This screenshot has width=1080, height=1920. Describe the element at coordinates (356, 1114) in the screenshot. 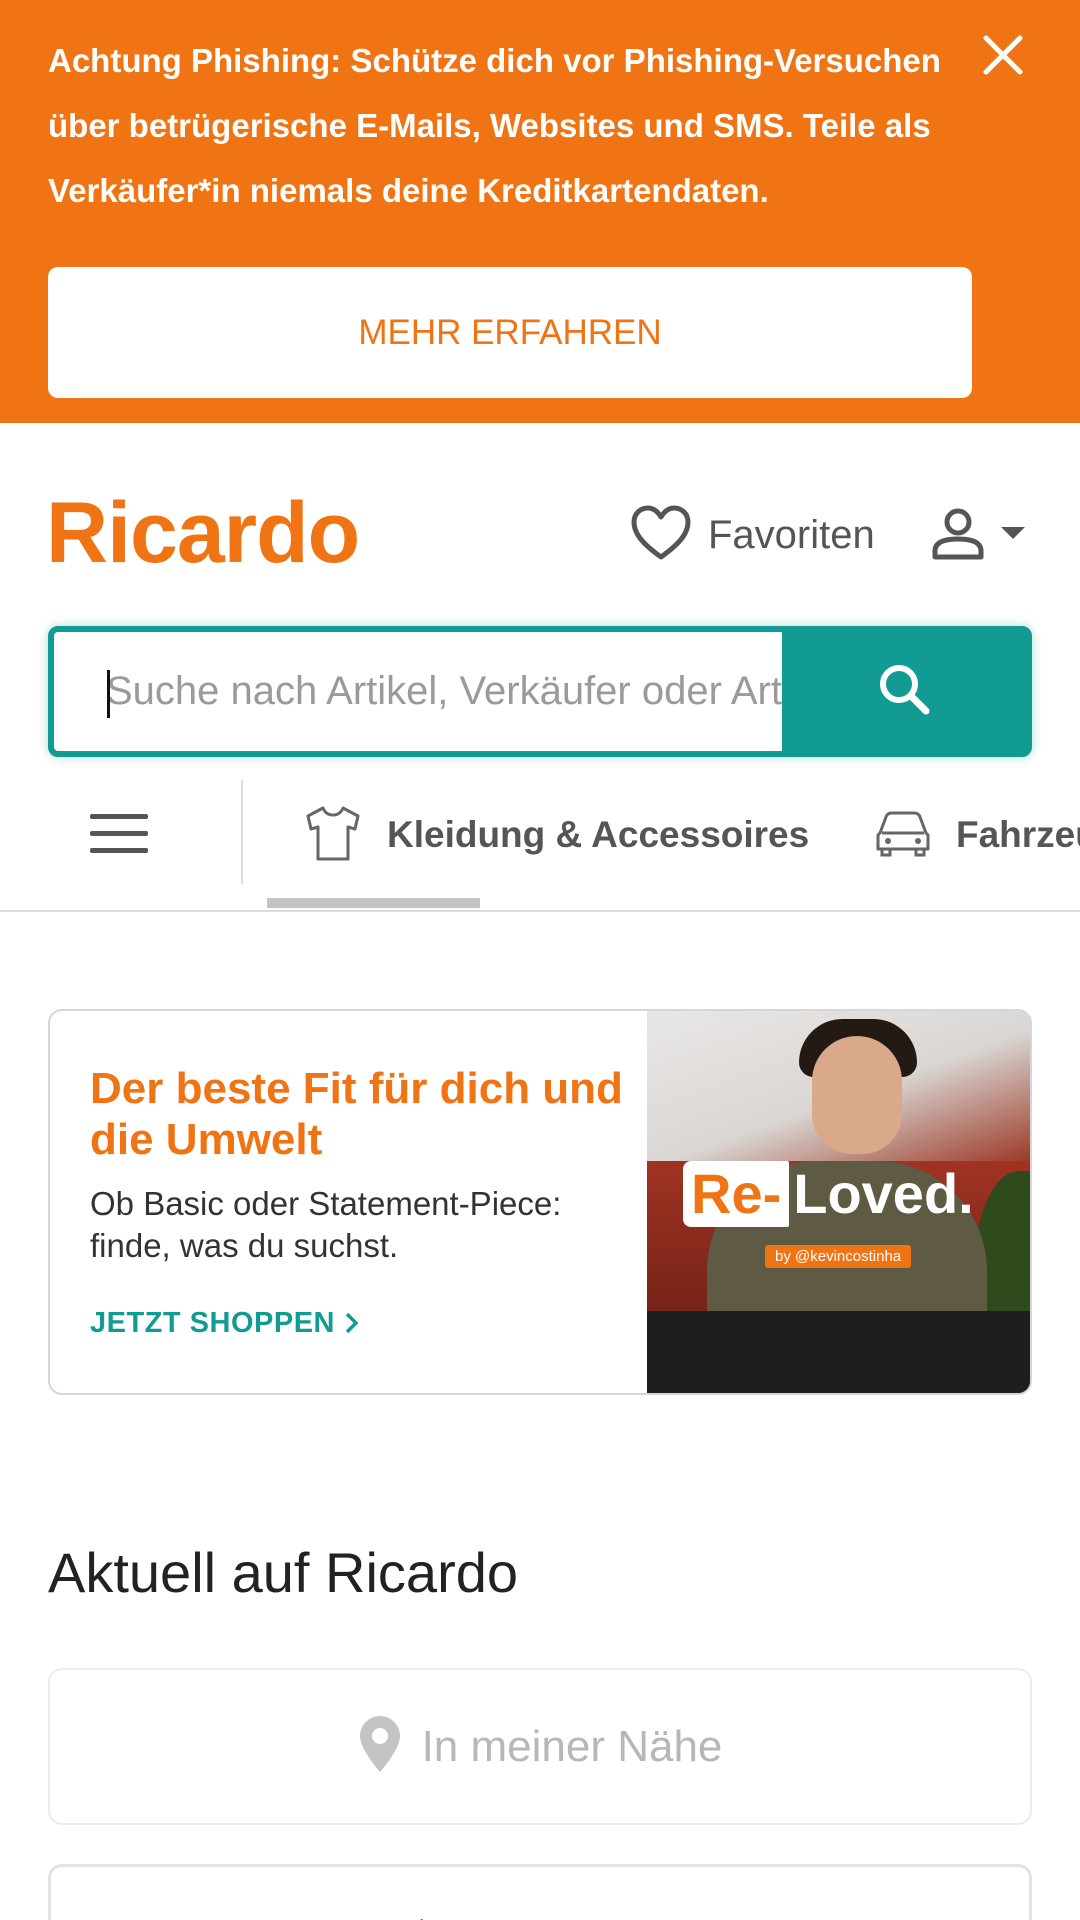

I see `promo-title: Der beste Fit für dich und die Umwelt` at that location.